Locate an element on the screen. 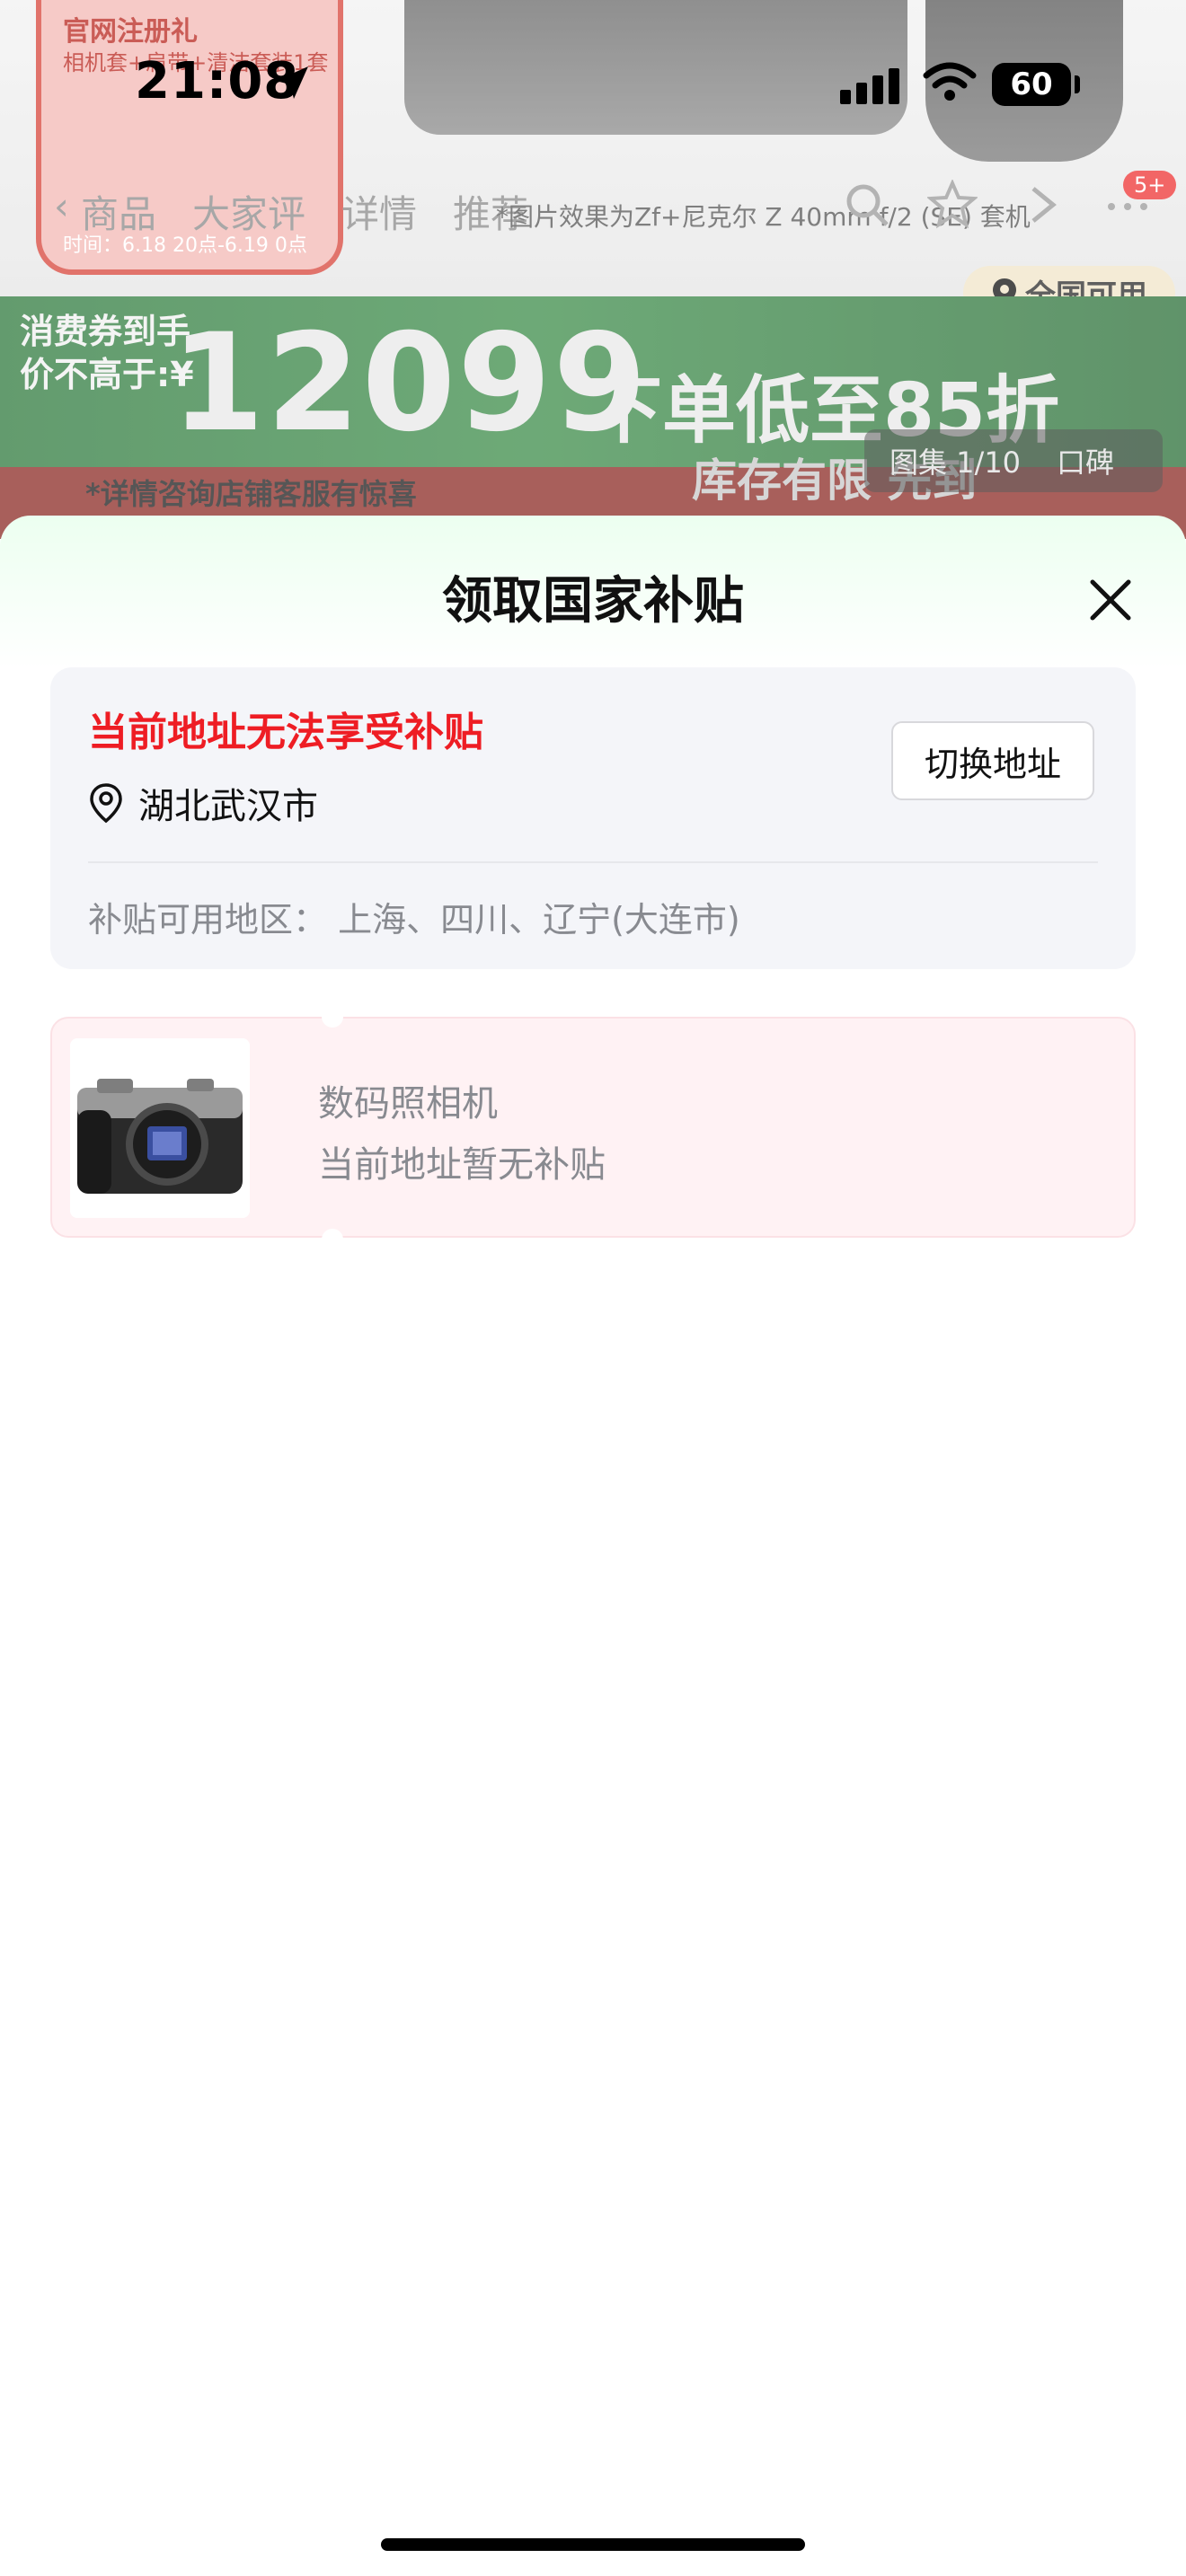 The height and width of the screenshot is (2576, 1186). home-indicator is located at coordinates (593, 2544).